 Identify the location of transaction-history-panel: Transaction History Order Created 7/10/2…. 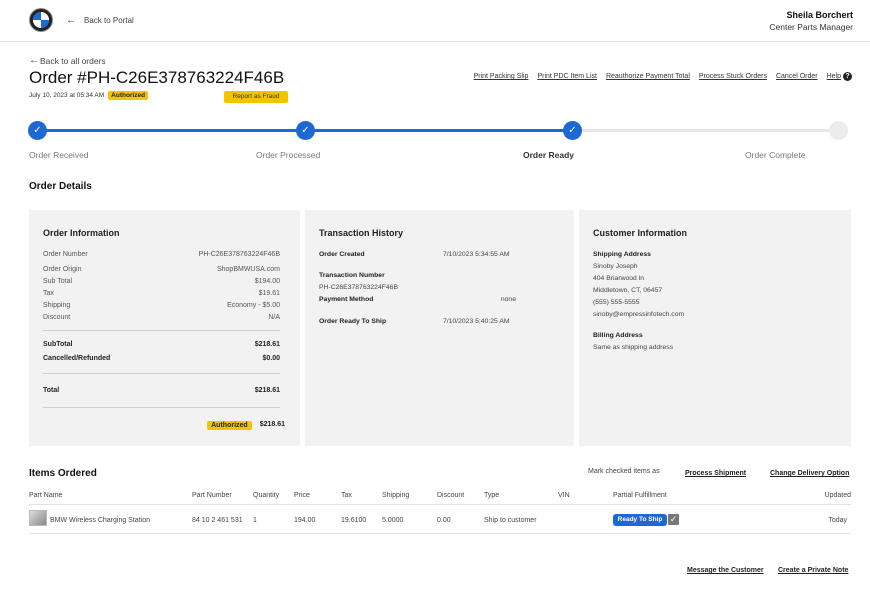
(439, 328).